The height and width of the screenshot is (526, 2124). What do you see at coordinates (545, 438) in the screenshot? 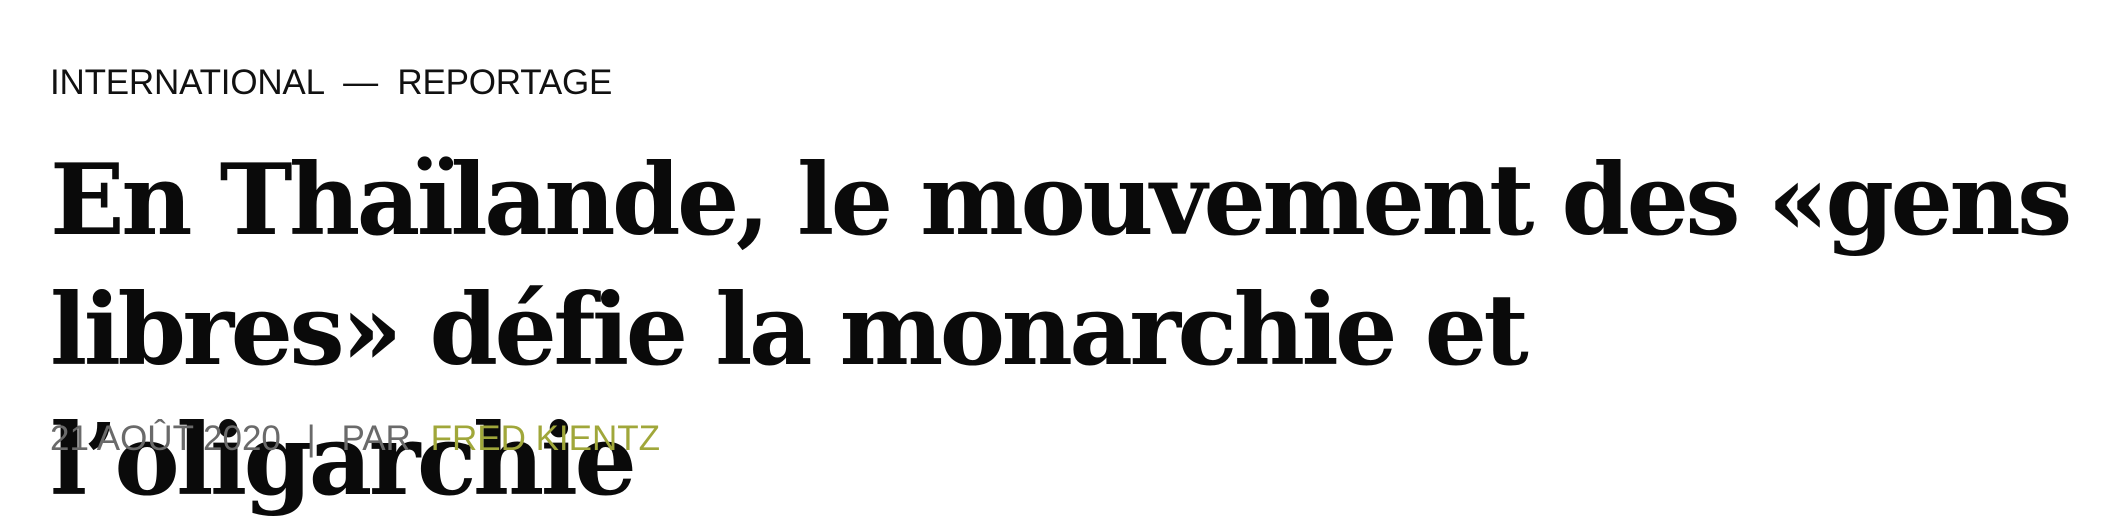
I see `author-link: FRED KIENTZ` at bounding box center [545, 438].